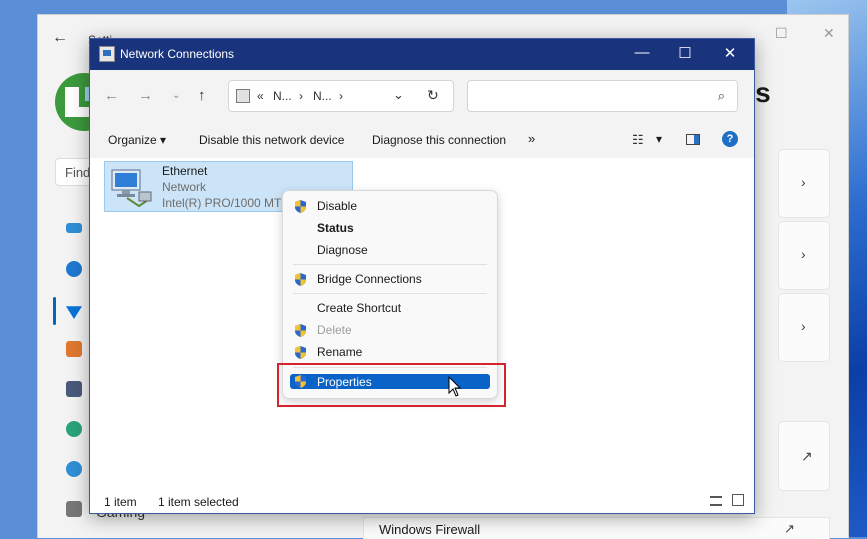  What do you see at coordinates (390, 250) in the screenshot?
I see `menu-item-diagnose: Diagnose` at bounding box center [390, 250].